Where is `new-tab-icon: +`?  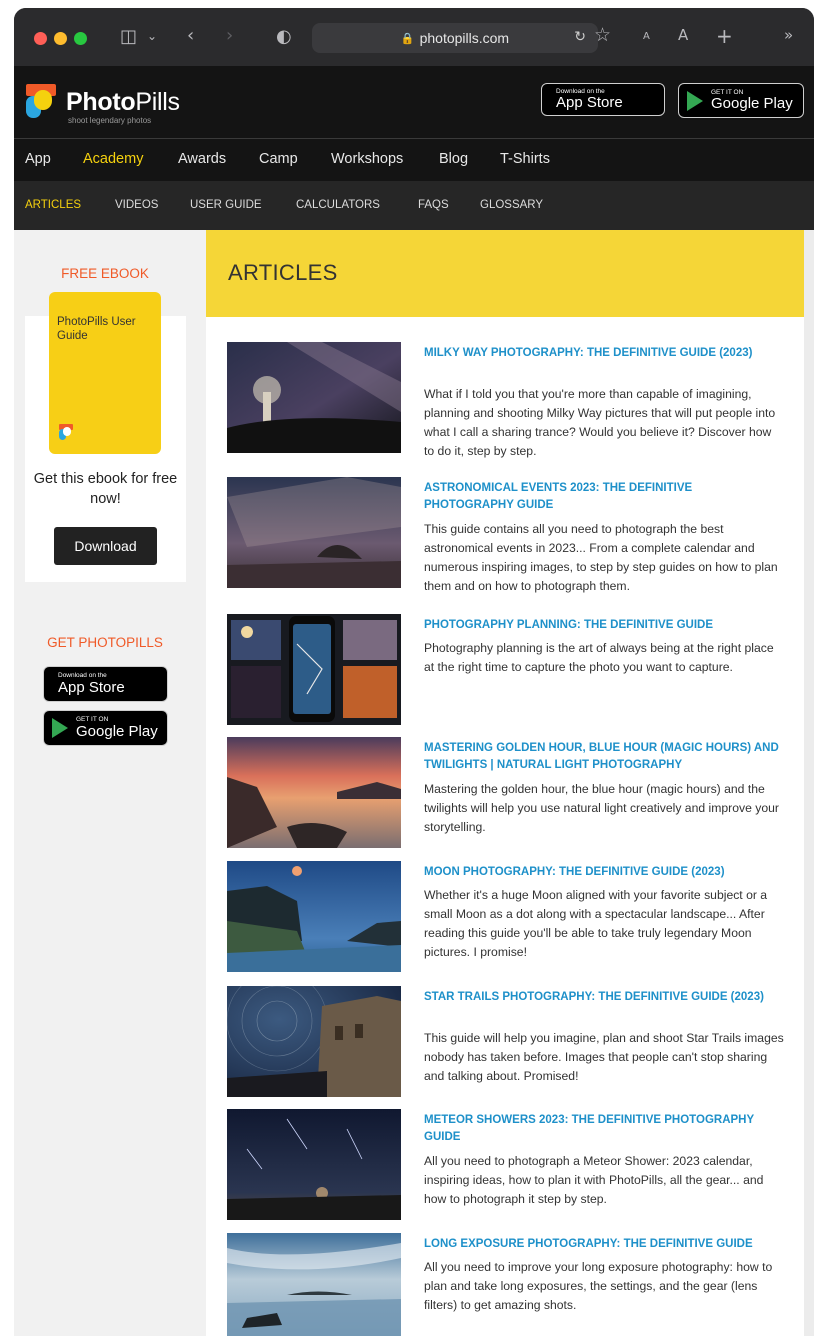 new-tab-icon: + is located at coordinates (724, 36).